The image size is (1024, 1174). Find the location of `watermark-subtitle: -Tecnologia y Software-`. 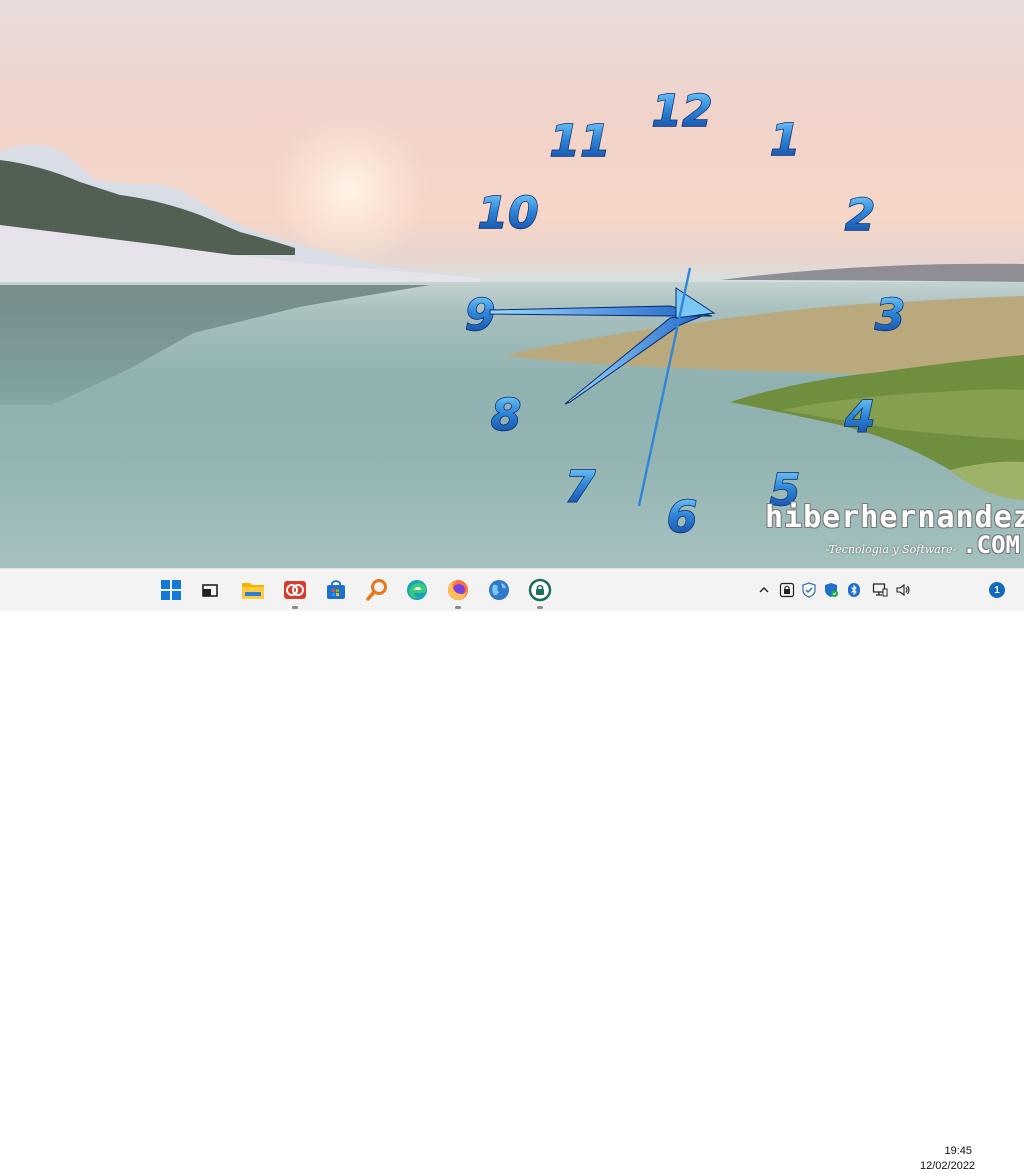

watermark-subtitle: -Tecnologia y Software- is located at coordinates (891, 549).